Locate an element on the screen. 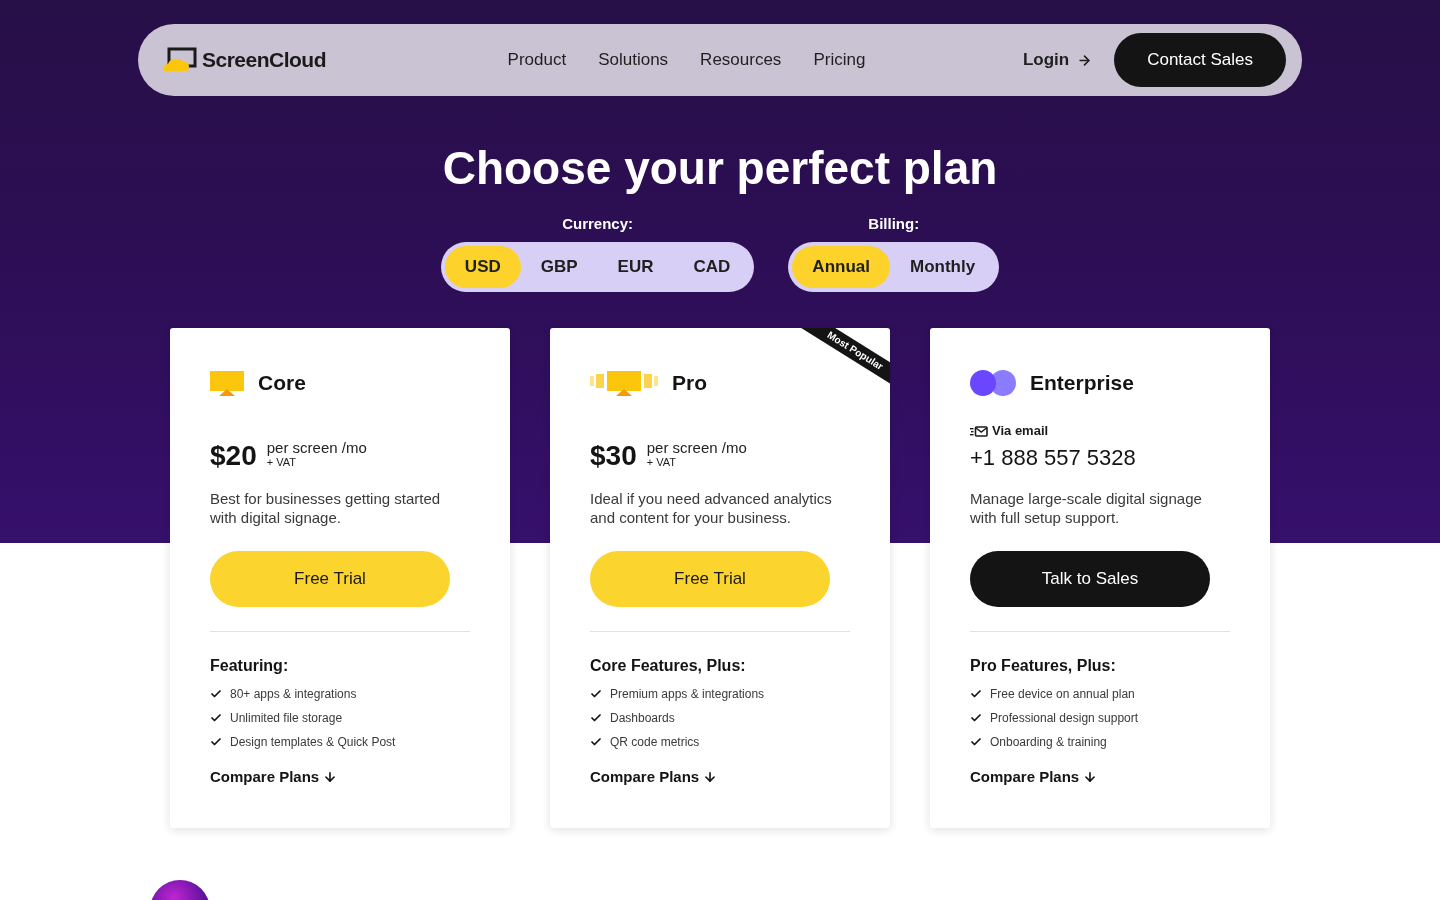 The width and height of the screenshot is (1440, 900). nav-link: Resources is located at coordinates (741, 60).